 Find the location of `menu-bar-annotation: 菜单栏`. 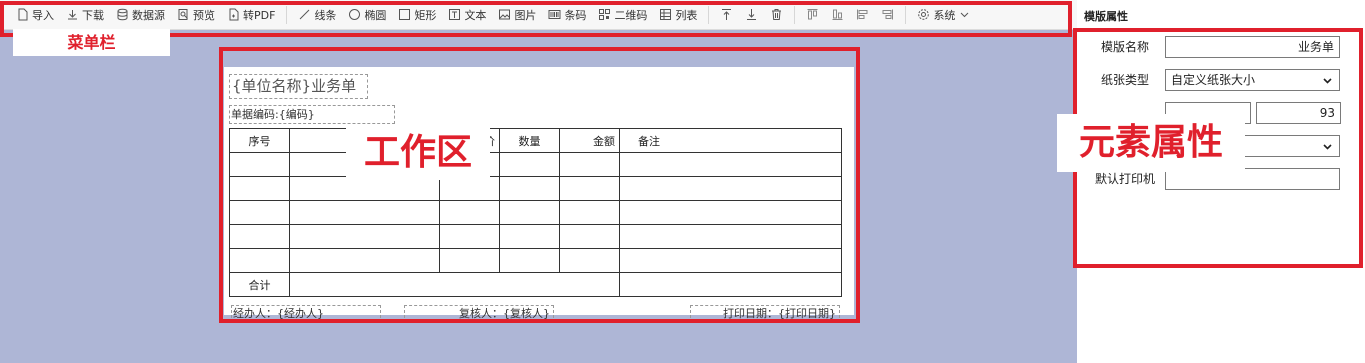

menu-bar-annotation: 菜单栏 is located at coordinates (91, 42).